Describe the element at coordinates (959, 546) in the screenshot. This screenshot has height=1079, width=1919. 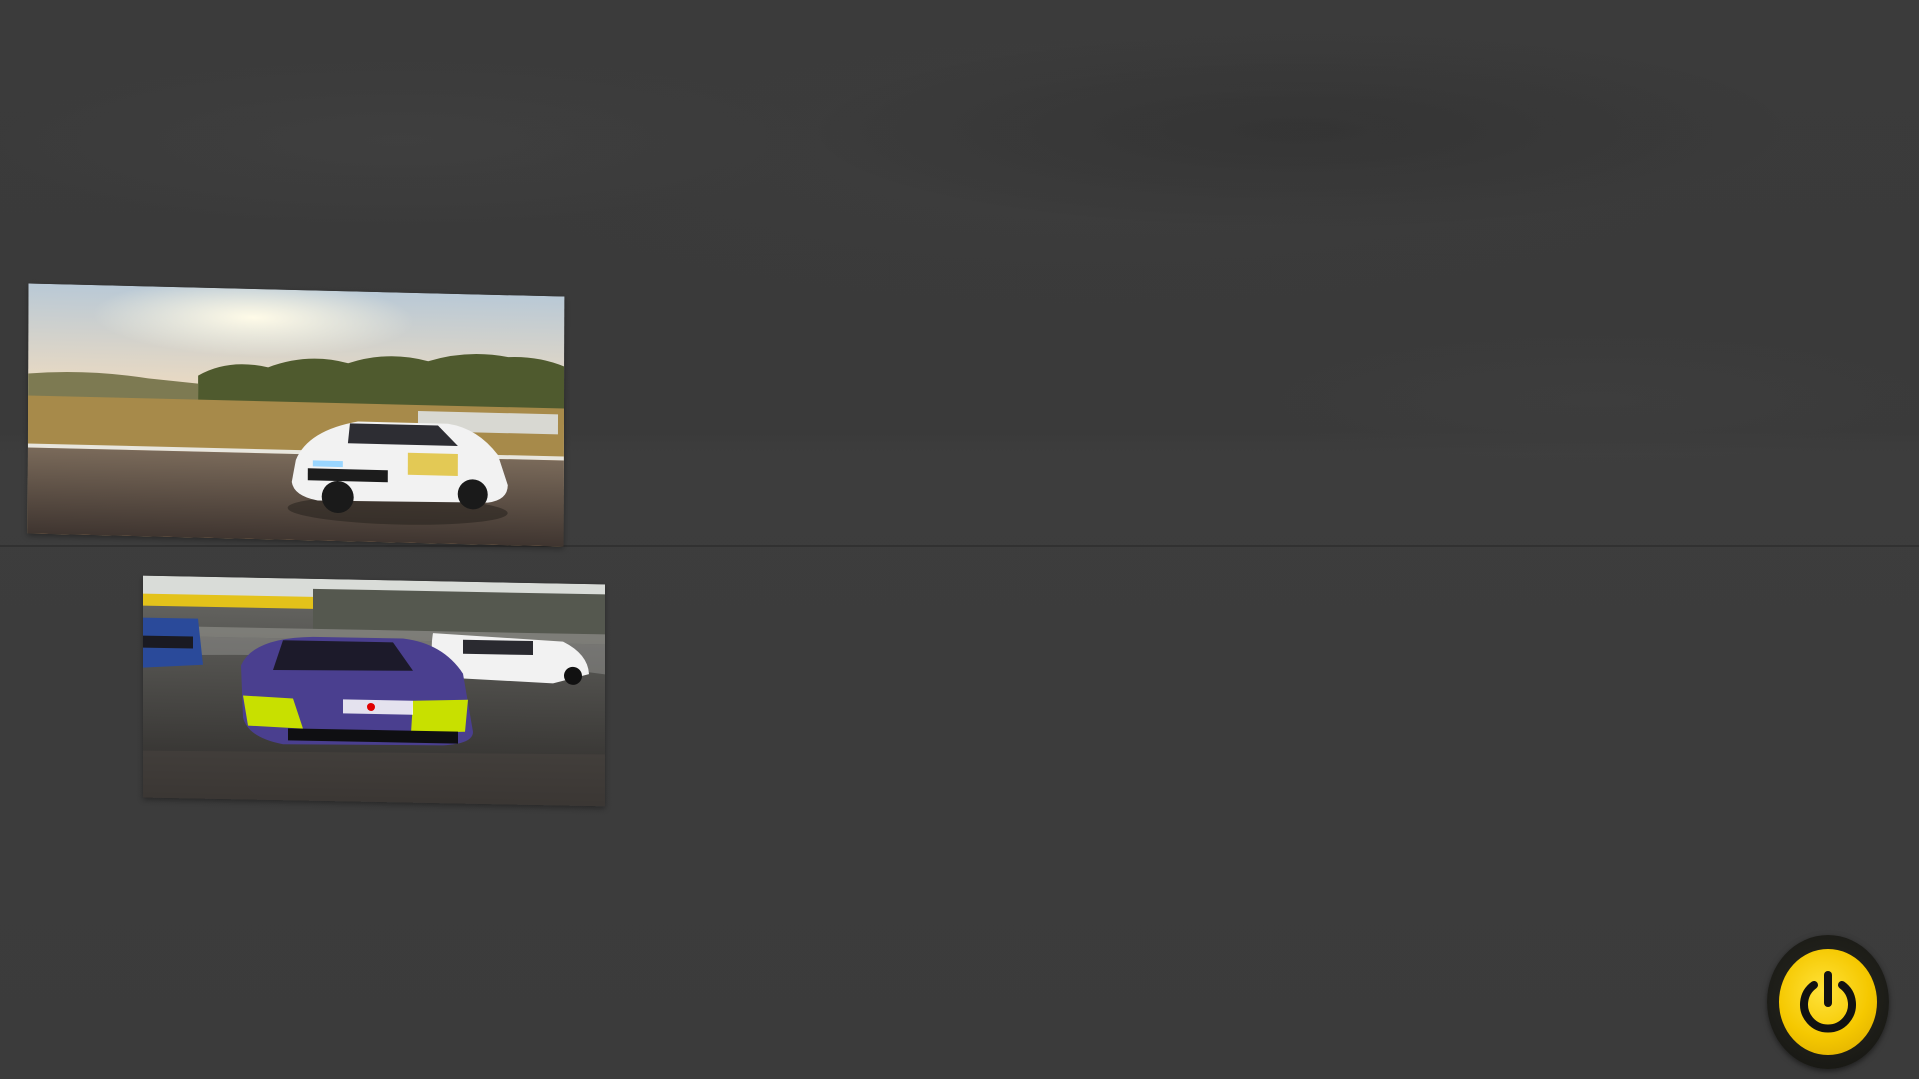
I see `background-divider` at that location.